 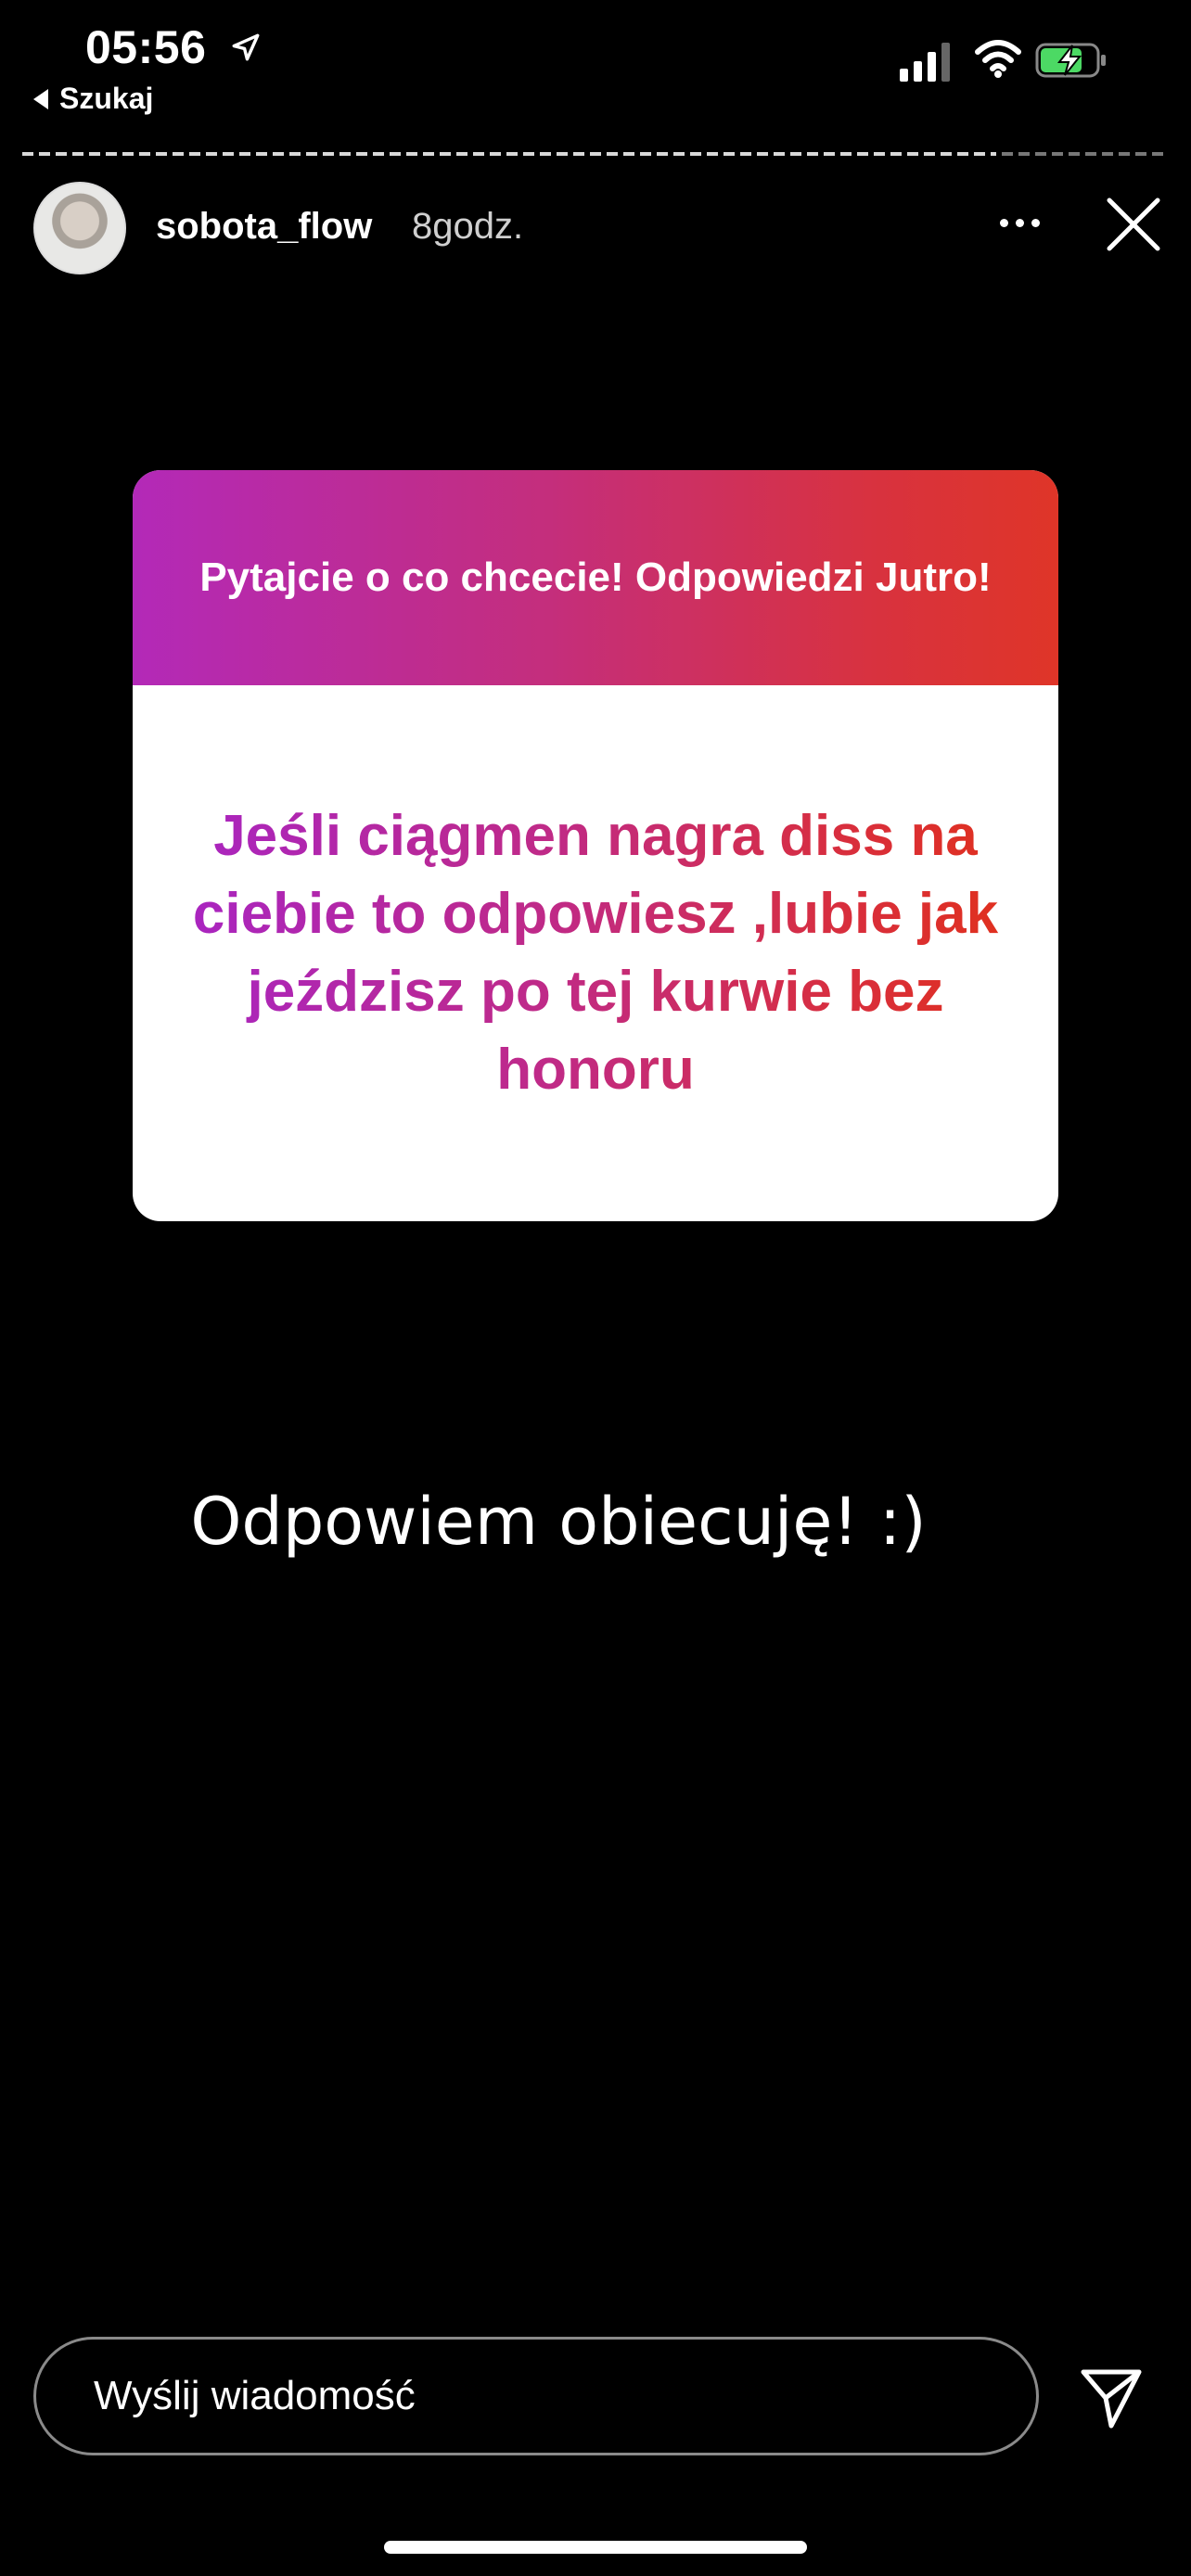 I want to click on status-time: 05:56, so click(x=146, y=47).